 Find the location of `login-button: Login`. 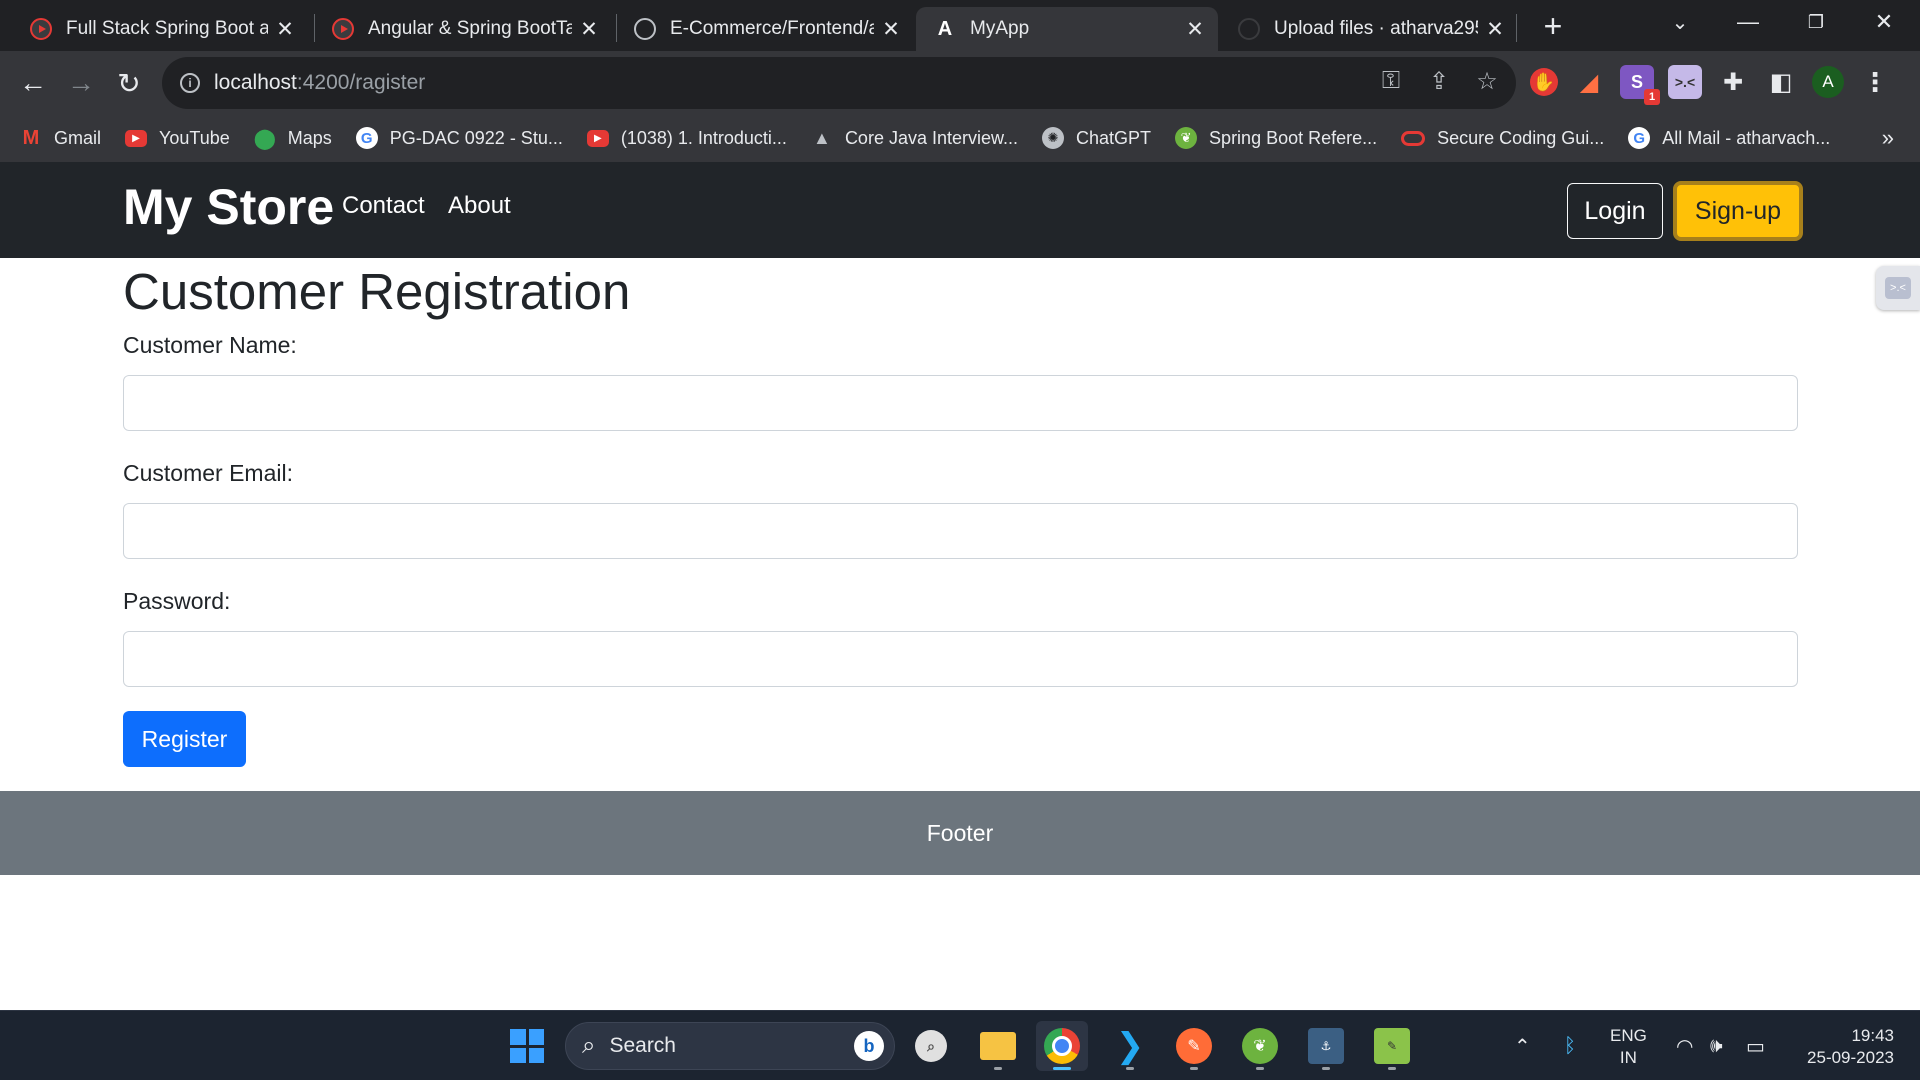

login-button: Login is located at coordinates (1615, 211).